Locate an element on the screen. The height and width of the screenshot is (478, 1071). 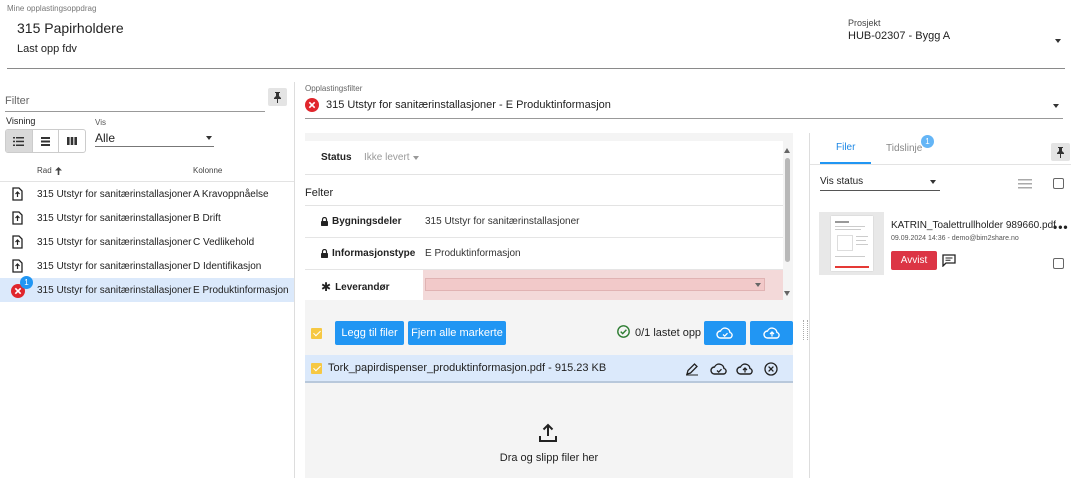
field-label: Informasjonstype is located at coordinates (374, 253).